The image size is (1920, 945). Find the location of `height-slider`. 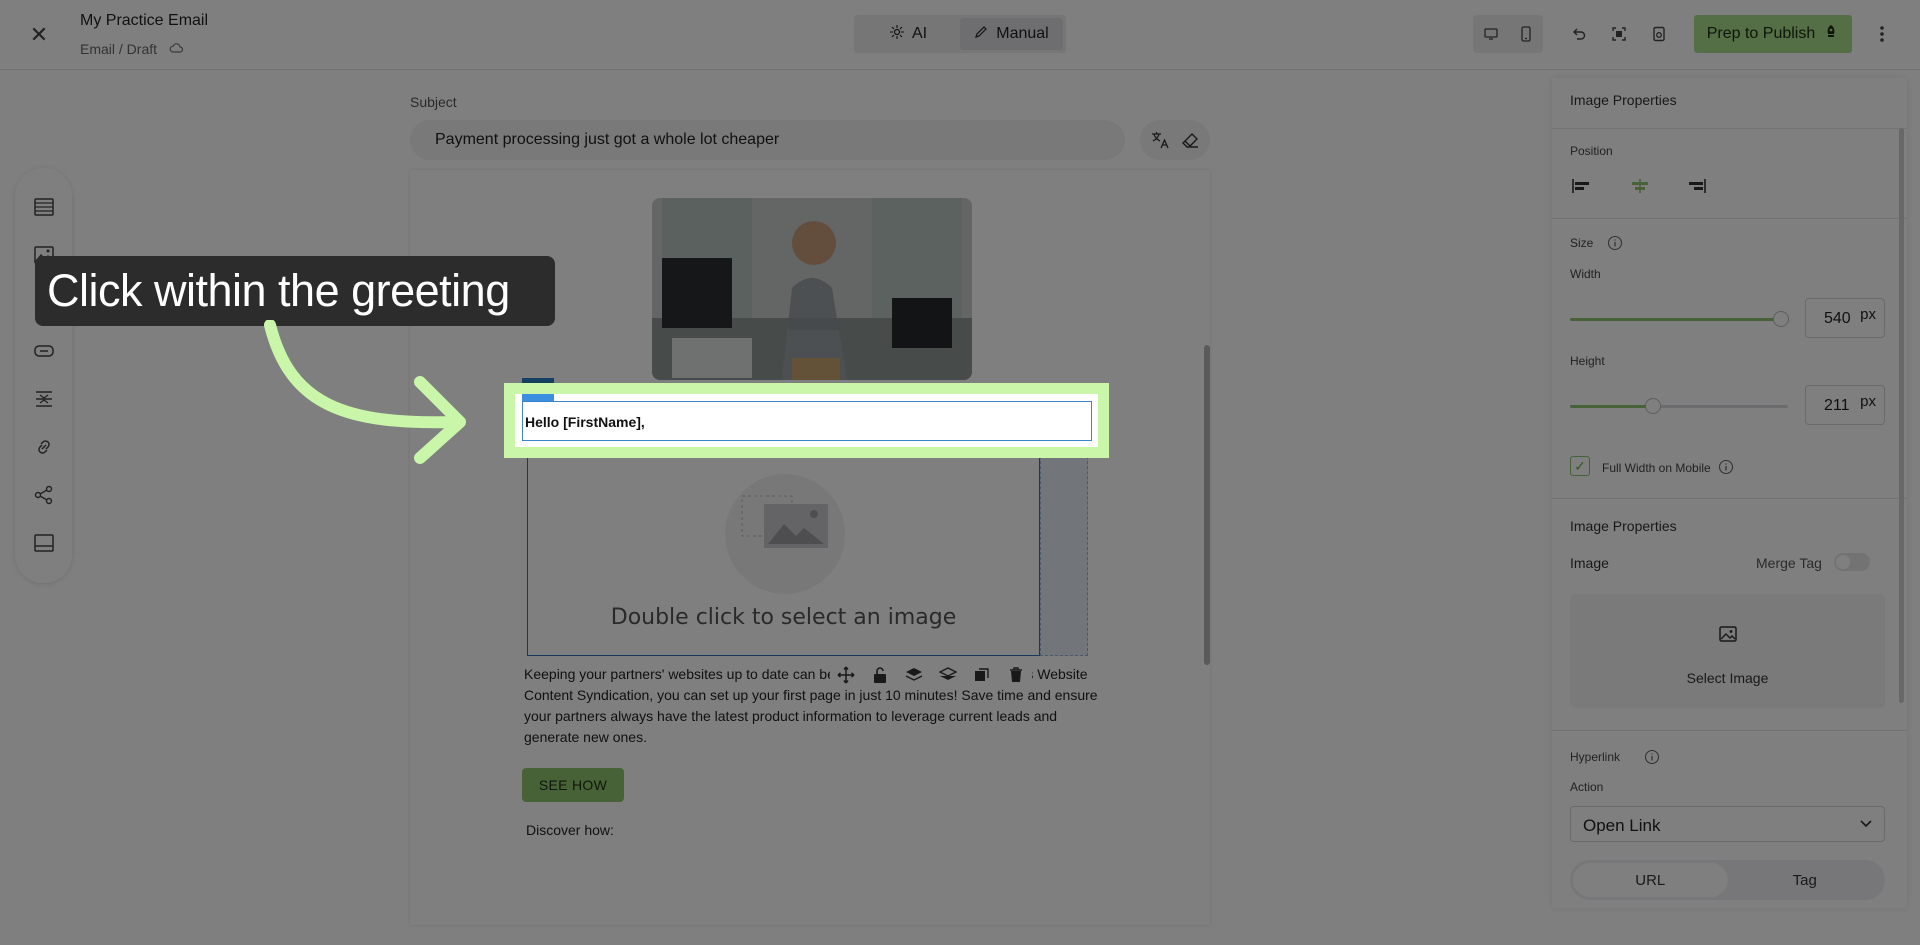

height-slider is located at coordinates (1679, 406).